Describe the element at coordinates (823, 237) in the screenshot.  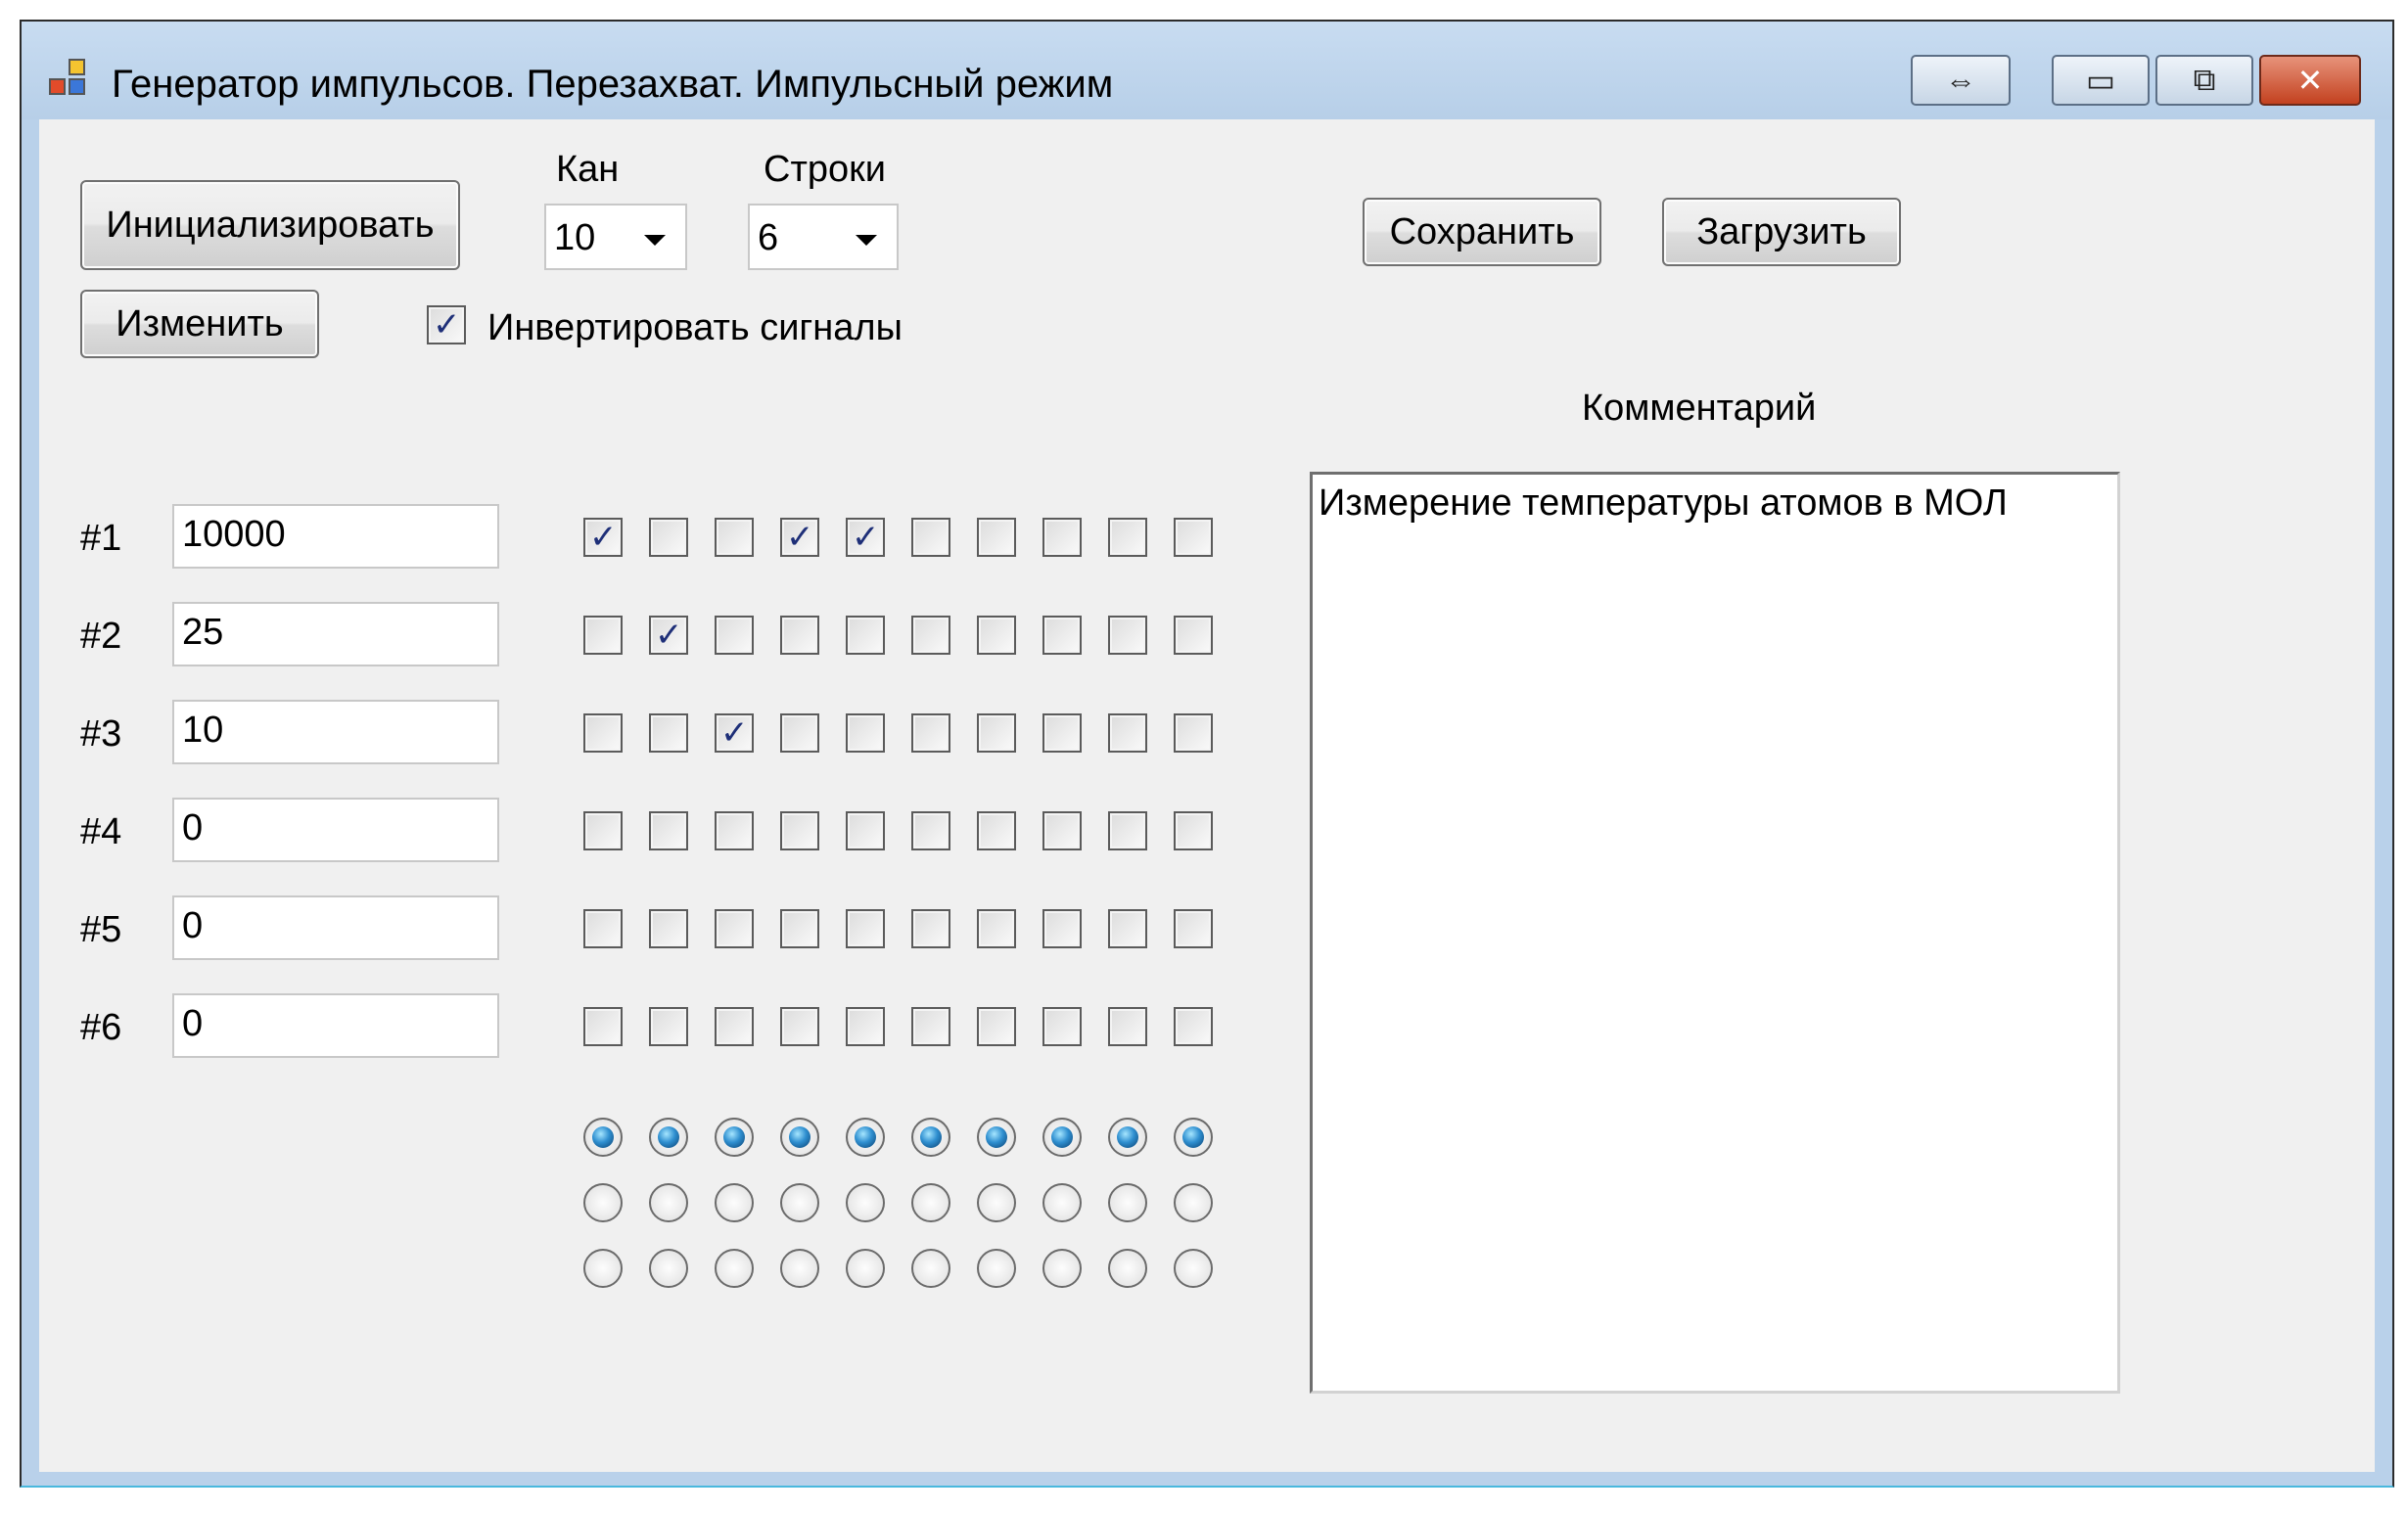
I see `rows-select: 6` at that location.